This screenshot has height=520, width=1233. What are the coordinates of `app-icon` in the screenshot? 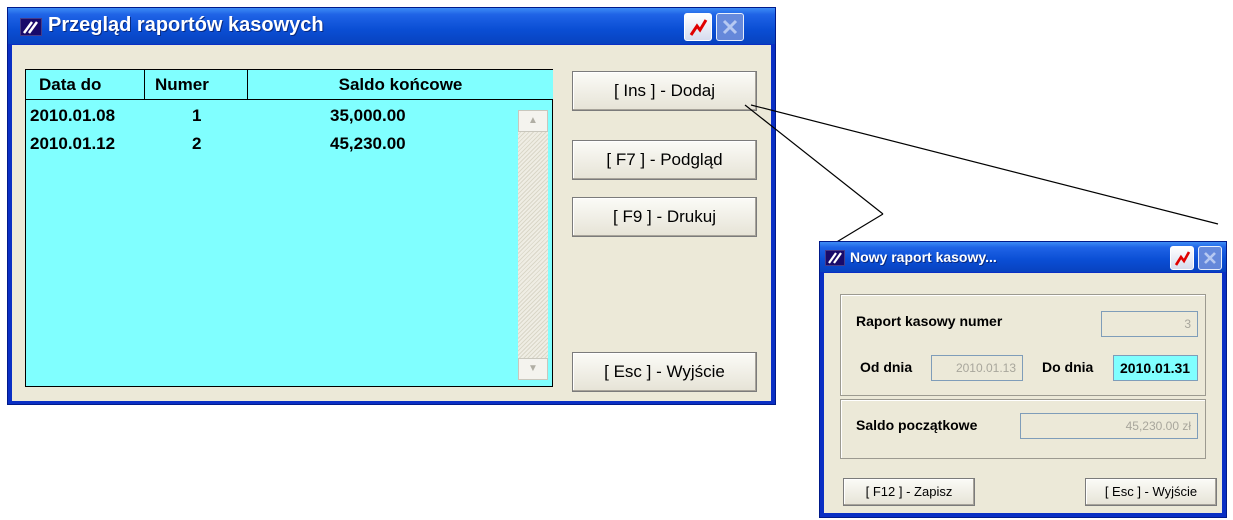 It's located at (31, 27).